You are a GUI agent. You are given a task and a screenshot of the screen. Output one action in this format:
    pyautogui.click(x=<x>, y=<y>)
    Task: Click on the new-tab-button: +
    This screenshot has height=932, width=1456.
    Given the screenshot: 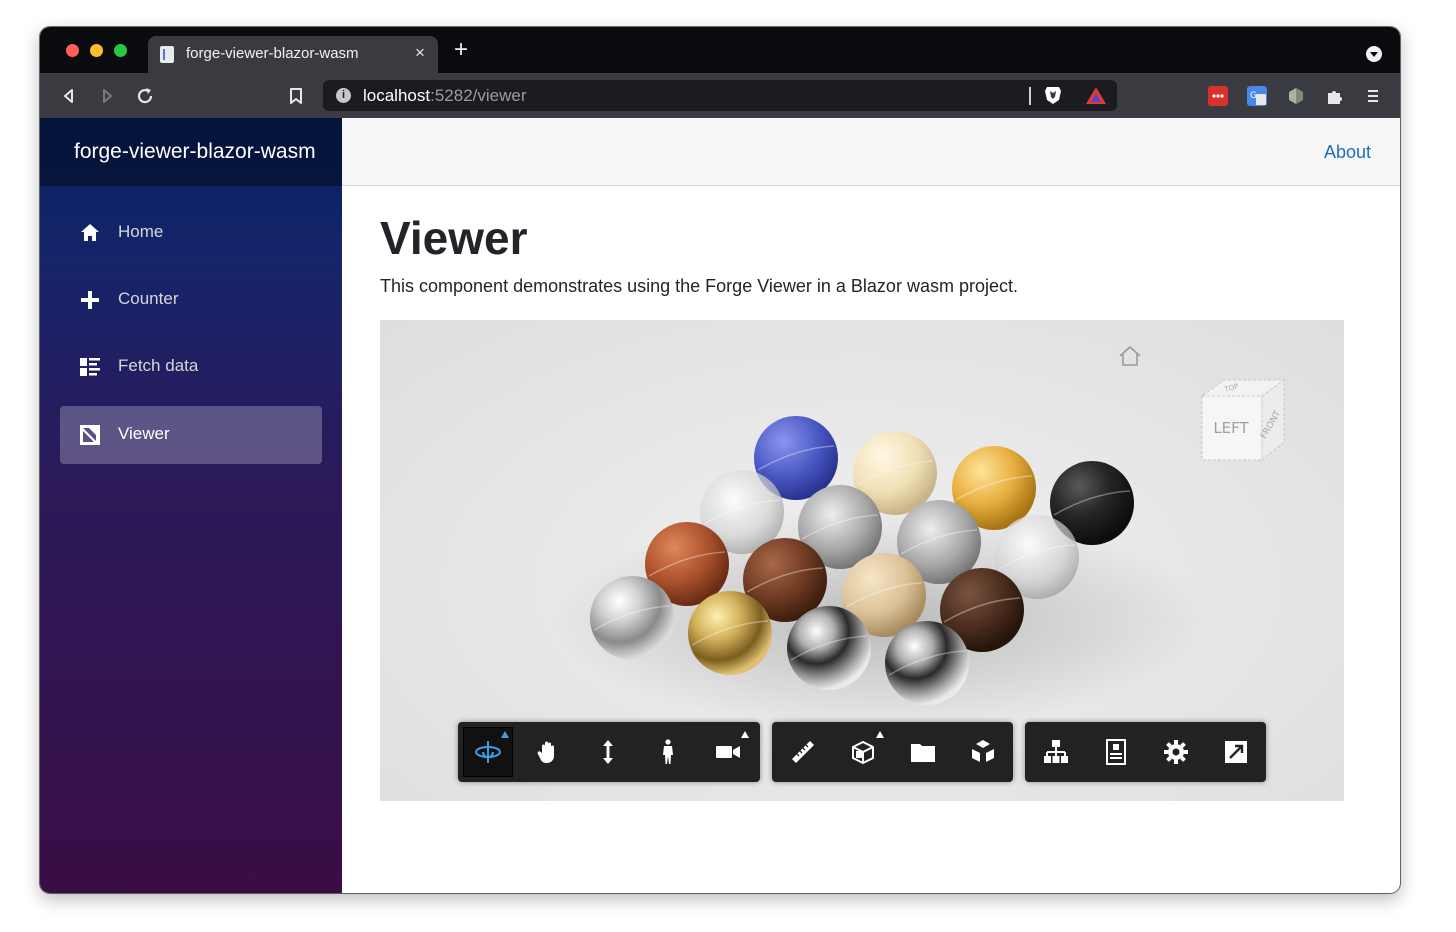 What is the action you would take?
    pyautogui.click(x=461, y=50)
    